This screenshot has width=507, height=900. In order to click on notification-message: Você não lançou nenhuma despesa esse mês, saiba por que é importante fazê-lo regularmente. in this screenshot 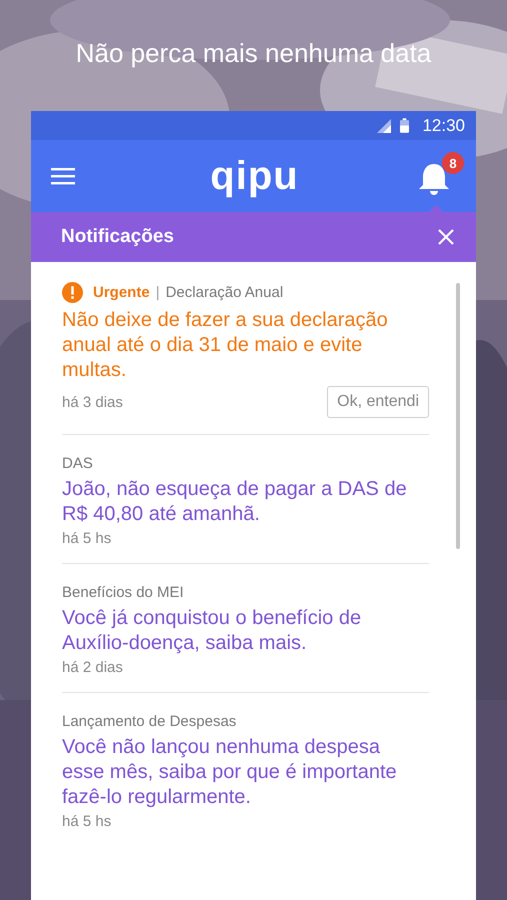, I will do `click(245, 772)`.